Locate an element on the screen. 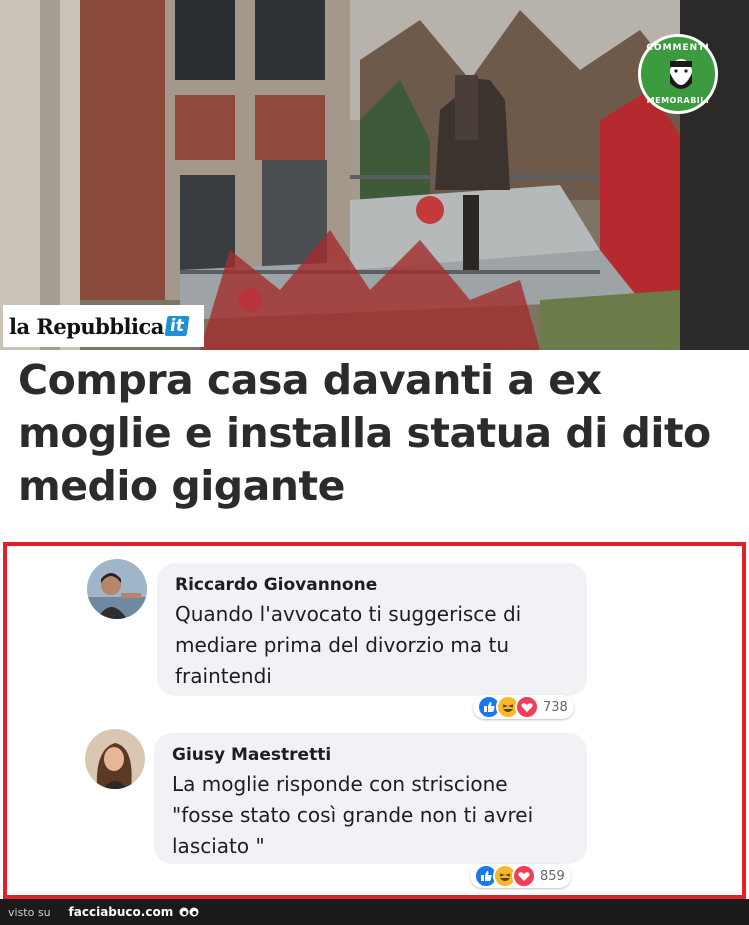 This screenshot has width=749, height=925. commenti-memorabili-badge: COMMENTI MEMORABILI is located at coordinates (678, 74).